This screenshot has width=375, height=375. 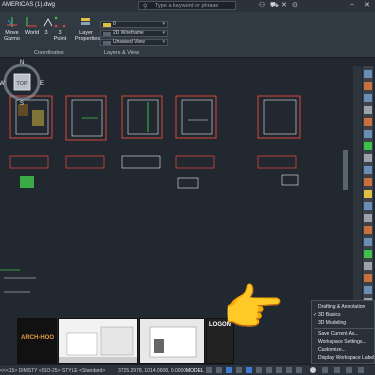 What do you see at coordinates (129, 42) in the screenshot?
I see `view-combo-value: Unsaved View` at bounding box center [129, 42].